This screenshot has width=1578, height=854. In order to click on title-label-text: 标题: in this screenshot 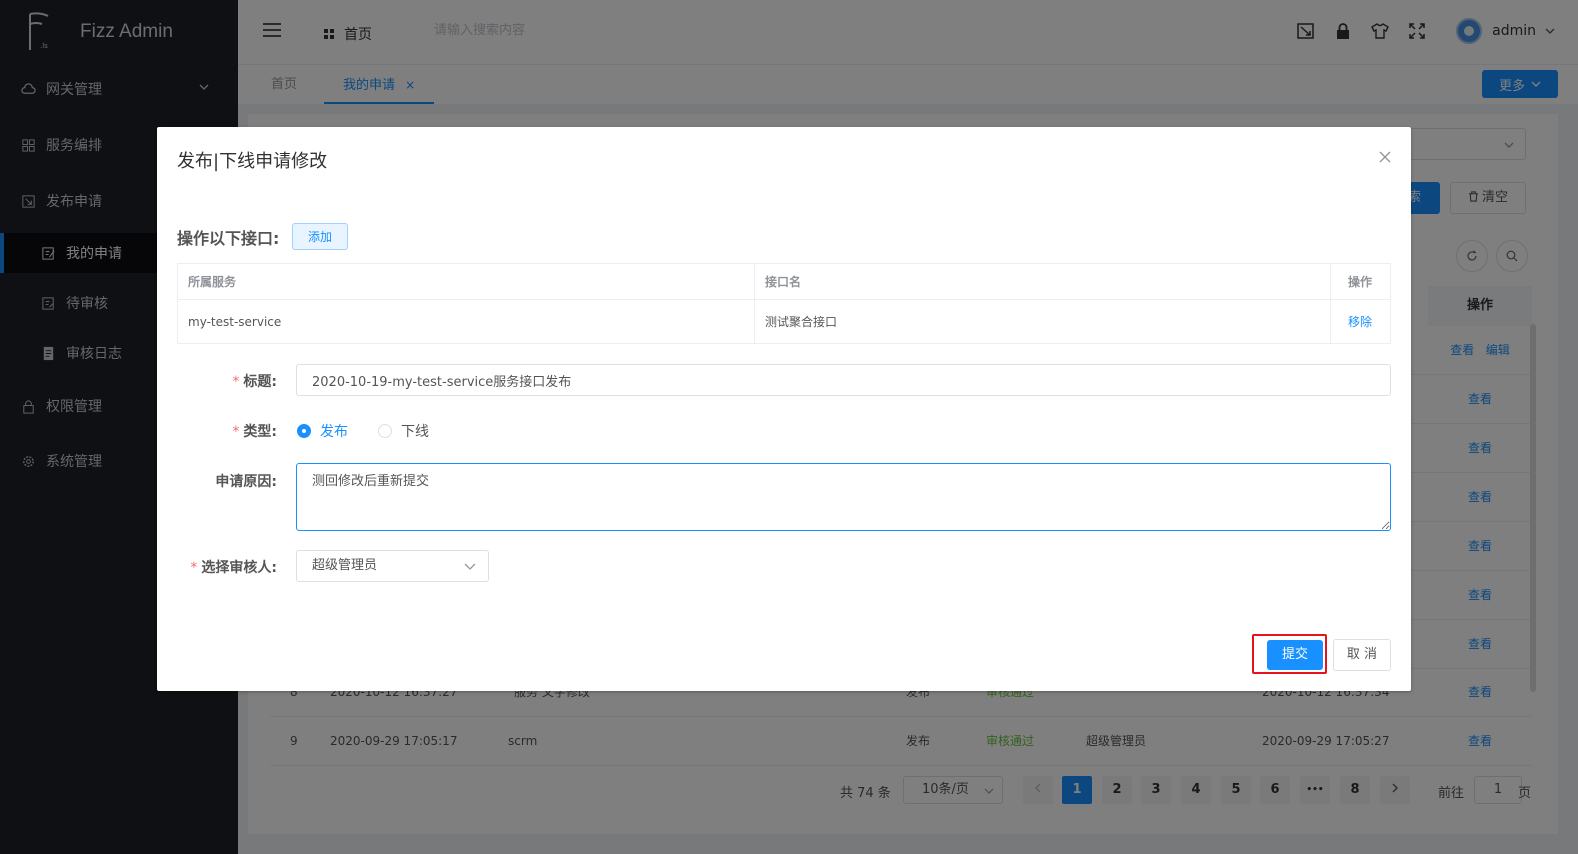, I will do `click(260, 382)`.